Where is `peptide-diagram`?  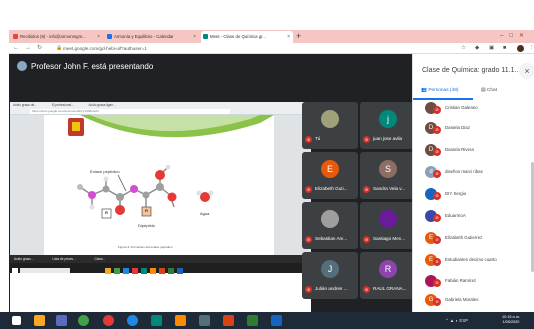 peptide-diagram is located at coordinates (171, 167).